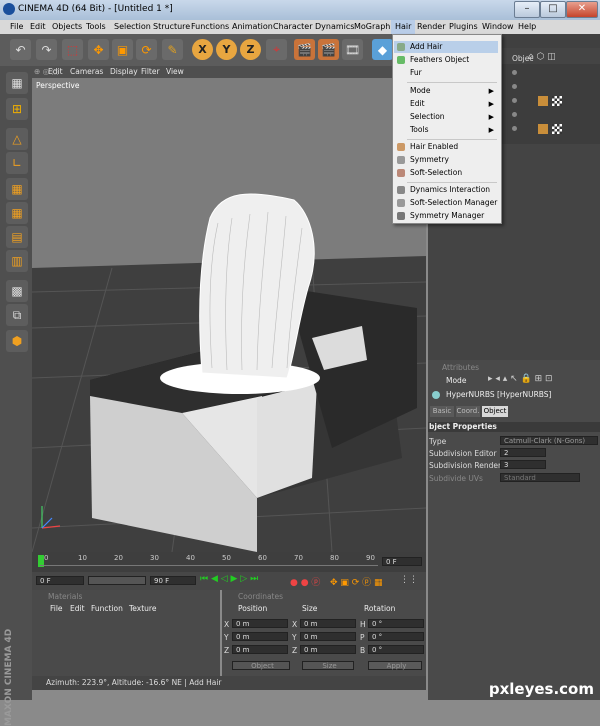 This screenshot has width=600, height=726. What do you see at coordinates (20, 49) in the screenshot?
I see `undo-icon: ↶` at bounding box center [20, 49].